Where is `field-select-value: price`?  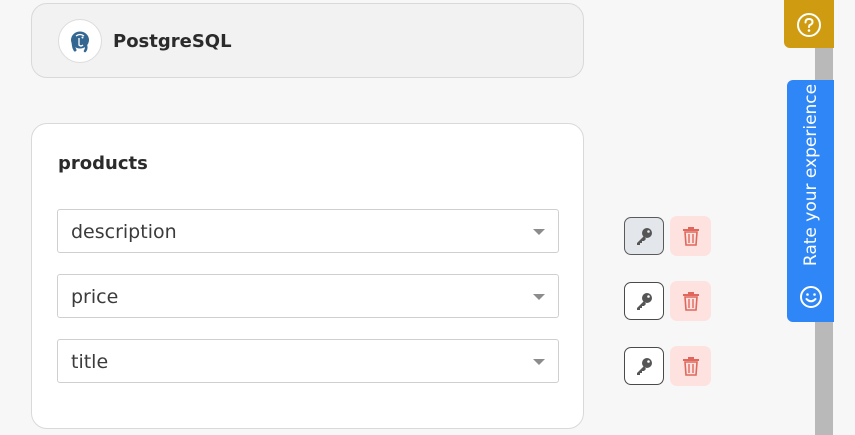
field-select-value: price is located at coordinates (95, 297).